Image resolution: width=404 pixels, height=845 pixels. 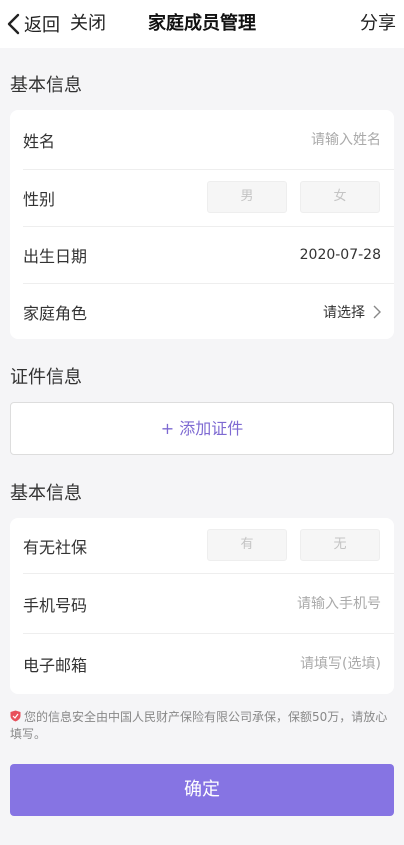 I want to click on gender-row: 性别 男 女, so click(x=202, y=198).